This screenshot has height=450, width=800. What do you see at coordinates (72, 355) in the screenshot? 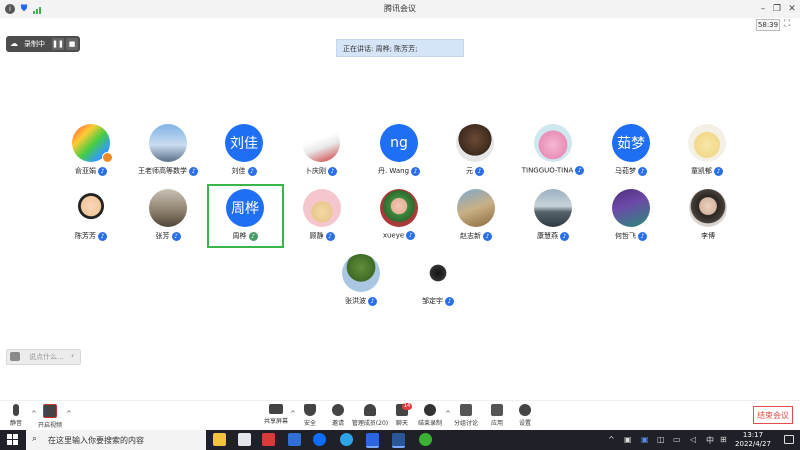
I see `collapse-chevron-icon: ‹` at bounding box center [72, 355].